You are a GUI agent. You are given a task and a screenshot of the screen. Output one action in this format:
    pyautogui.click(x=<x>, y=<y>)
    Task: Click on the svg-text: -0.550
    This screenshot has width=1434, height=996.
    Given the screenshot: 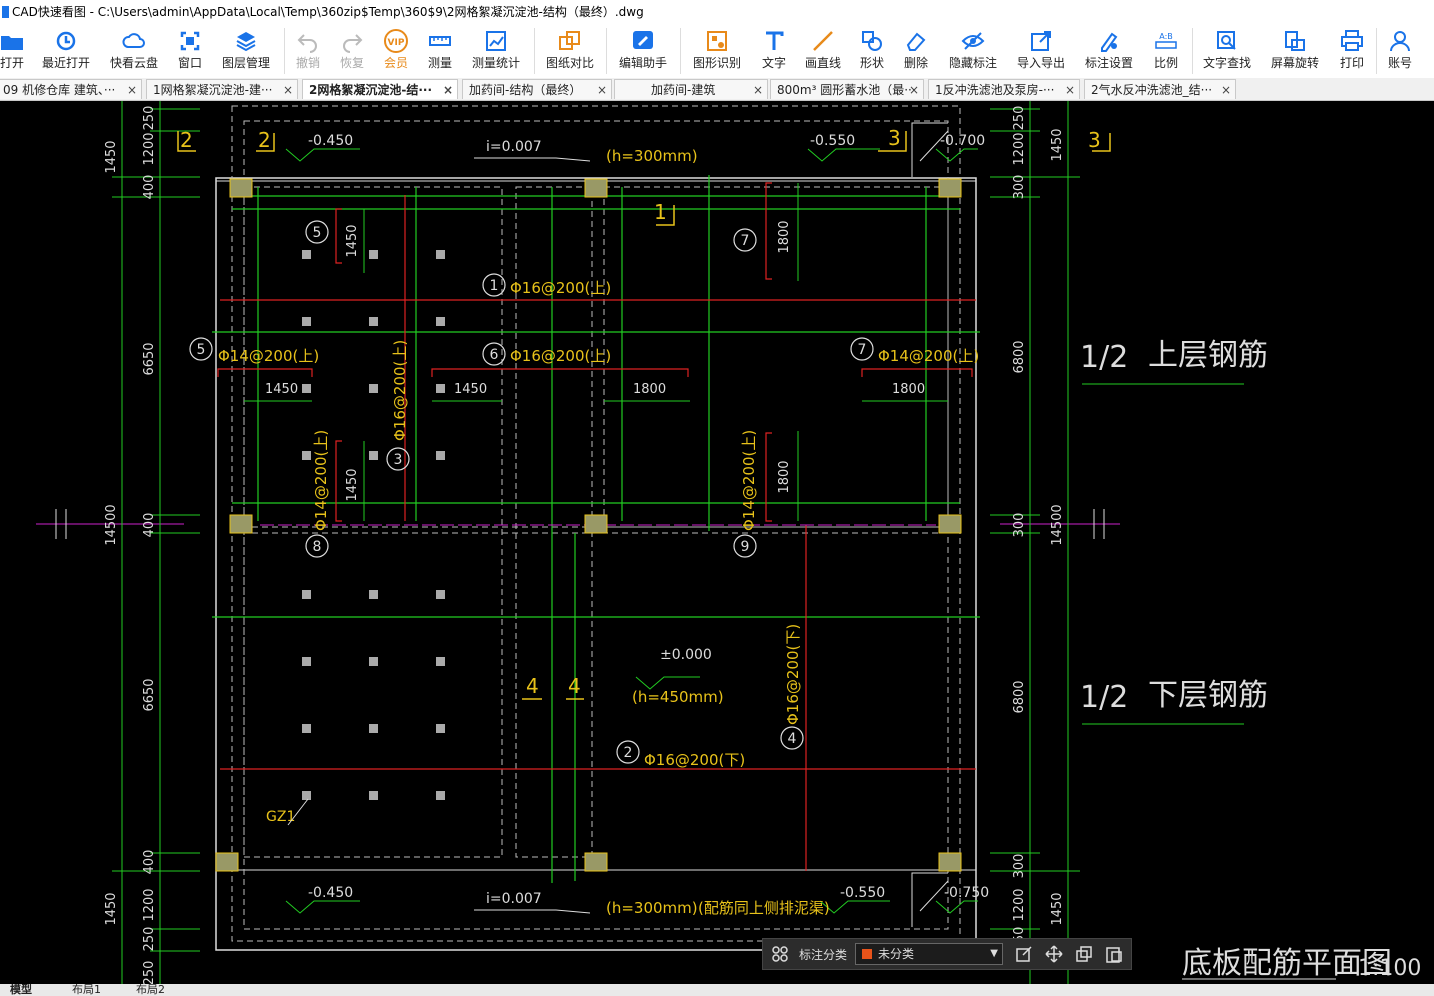 What is the action you would take?
    pyautogui.click(x=862, y=893)
    